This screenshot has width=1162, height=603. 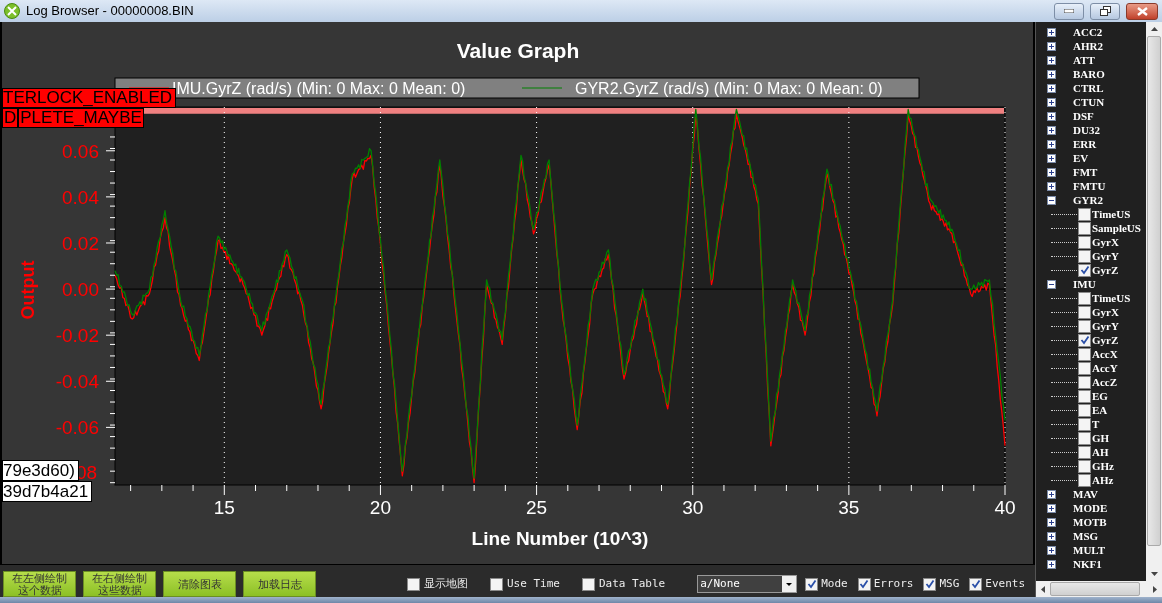 What do you see at coordinates (1083, 116) in the screenshot?
I see `tree-node-label: DSF` at bounding box center [1083, 116].